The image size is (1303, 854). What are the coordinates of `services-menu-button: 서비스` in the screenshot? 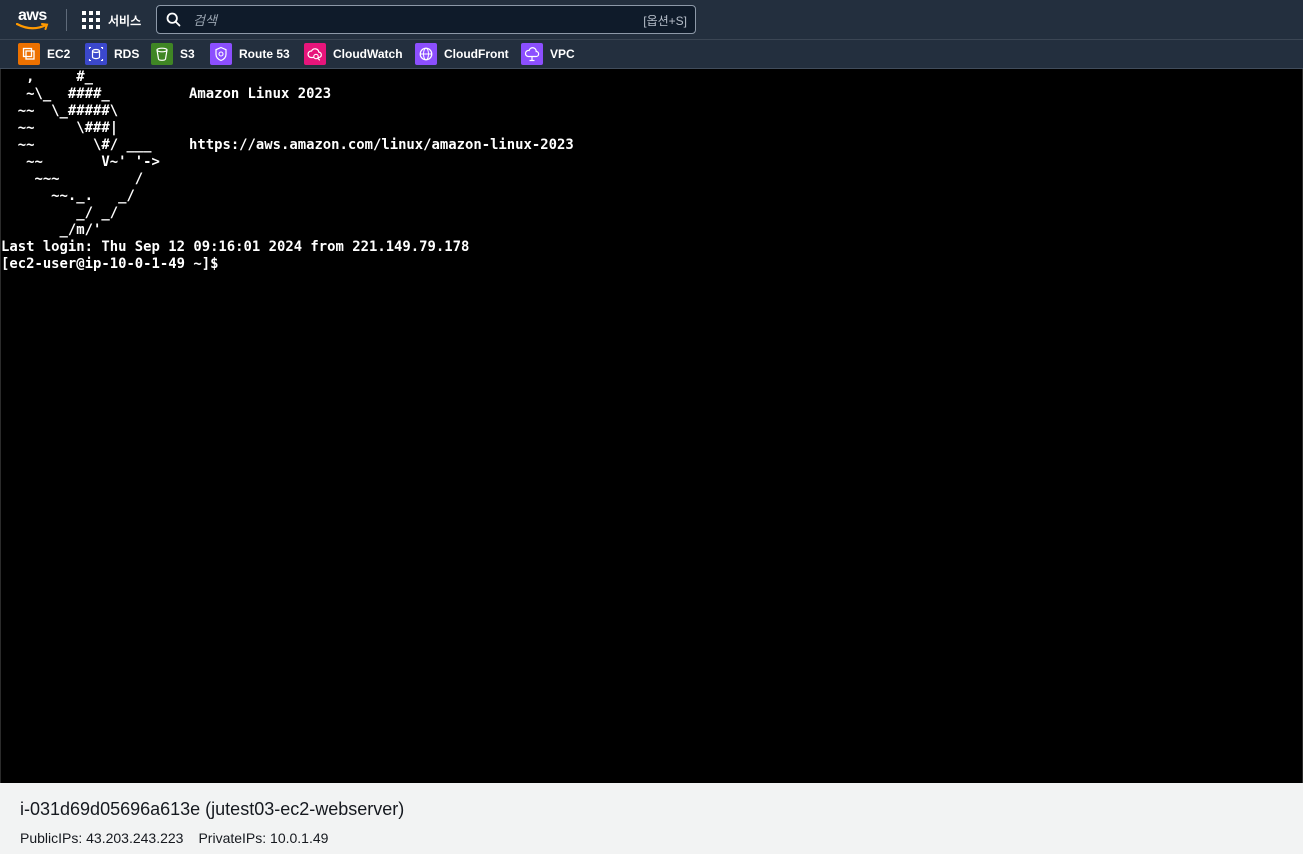 It's located at (111, 20).